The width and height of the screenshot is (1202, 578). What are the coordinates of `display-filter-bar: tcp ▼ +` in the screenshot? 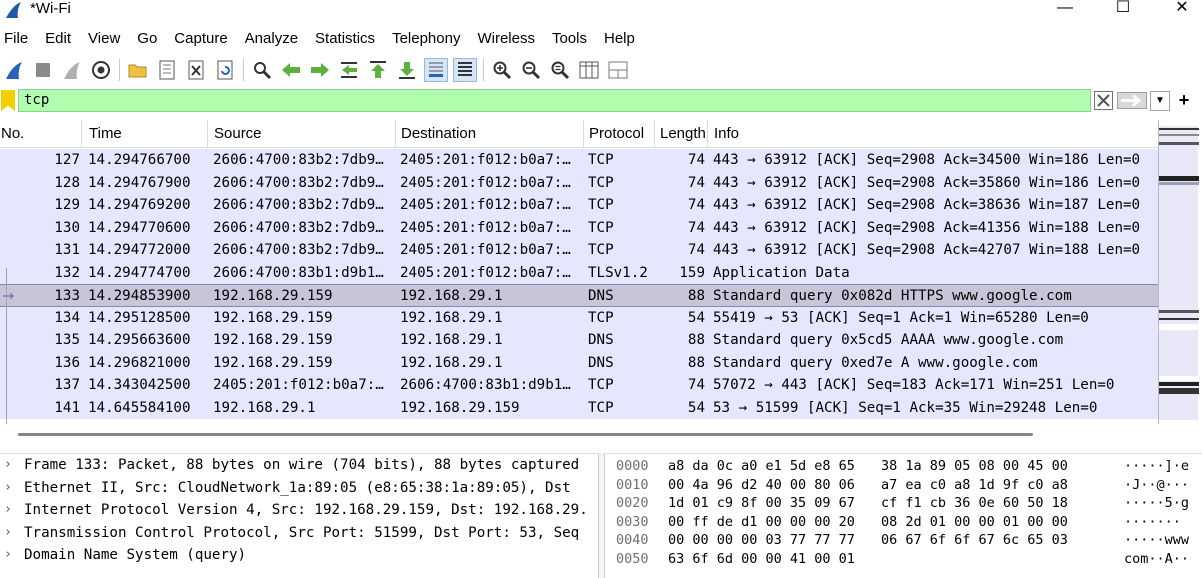 It's located at (601, 101).